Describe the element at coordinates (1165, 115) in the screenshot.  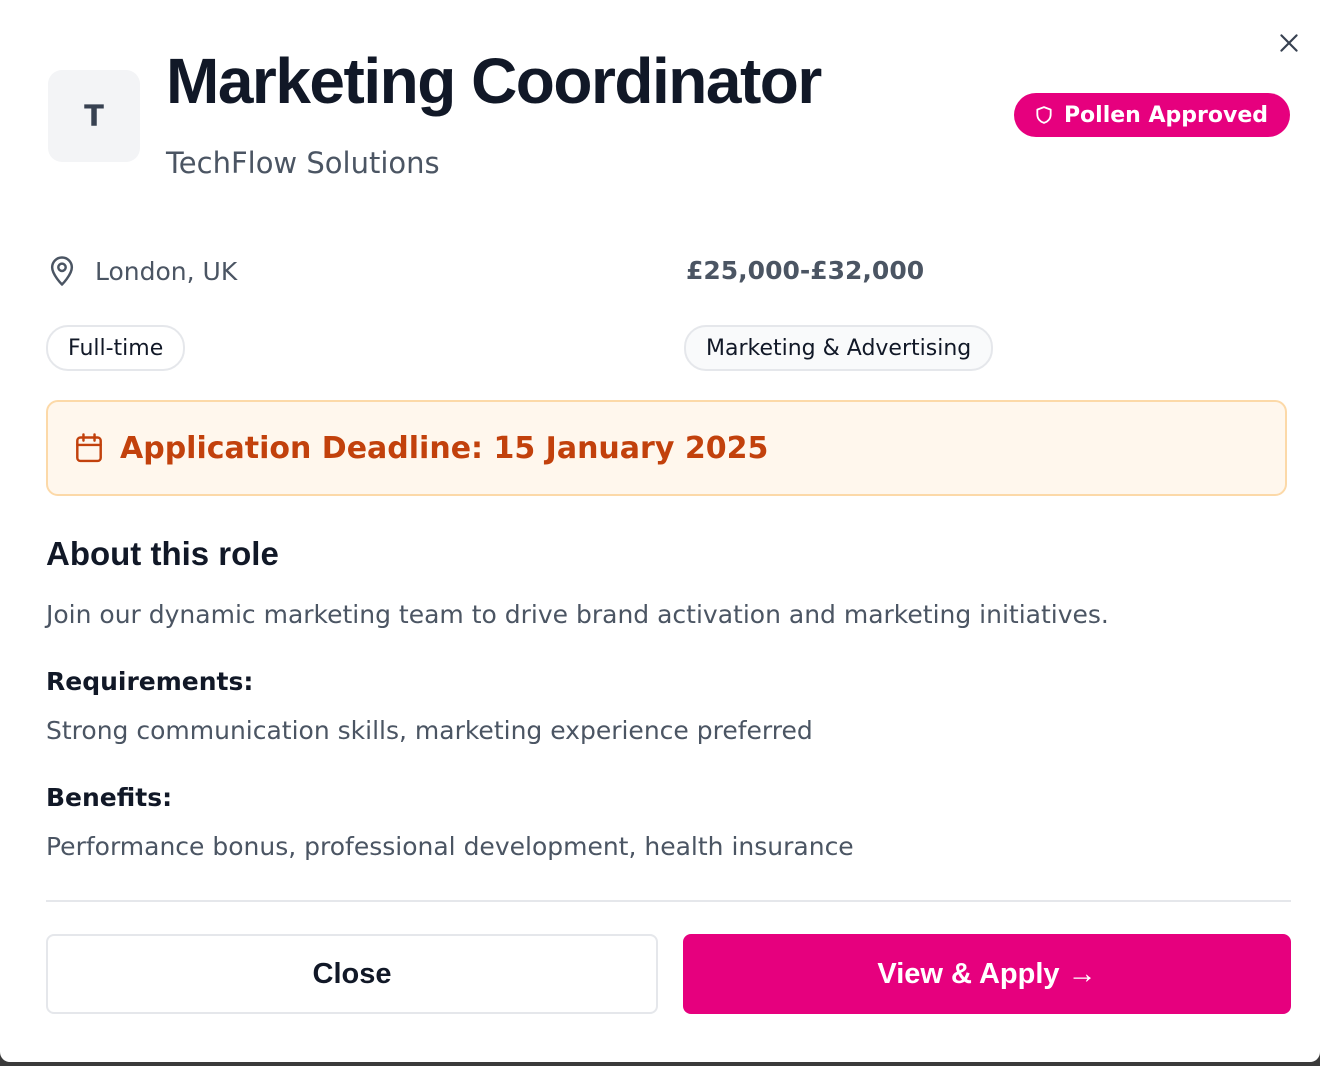
I see `badge-label: Pollen Approved` at that location.